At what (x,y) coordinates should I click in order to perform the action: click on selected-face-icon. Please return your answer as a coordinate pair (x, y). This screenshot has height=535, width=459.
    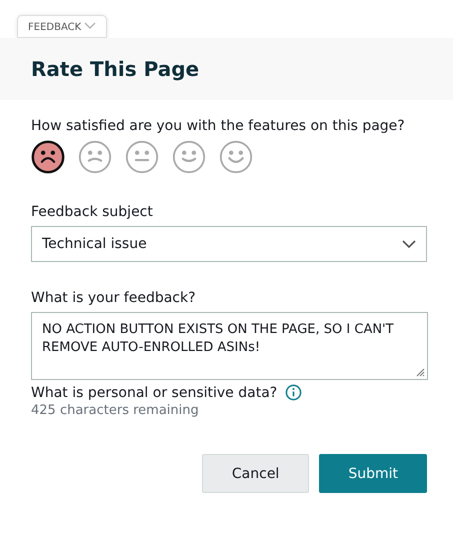
    Looking at the image, I should click on (48, 157).